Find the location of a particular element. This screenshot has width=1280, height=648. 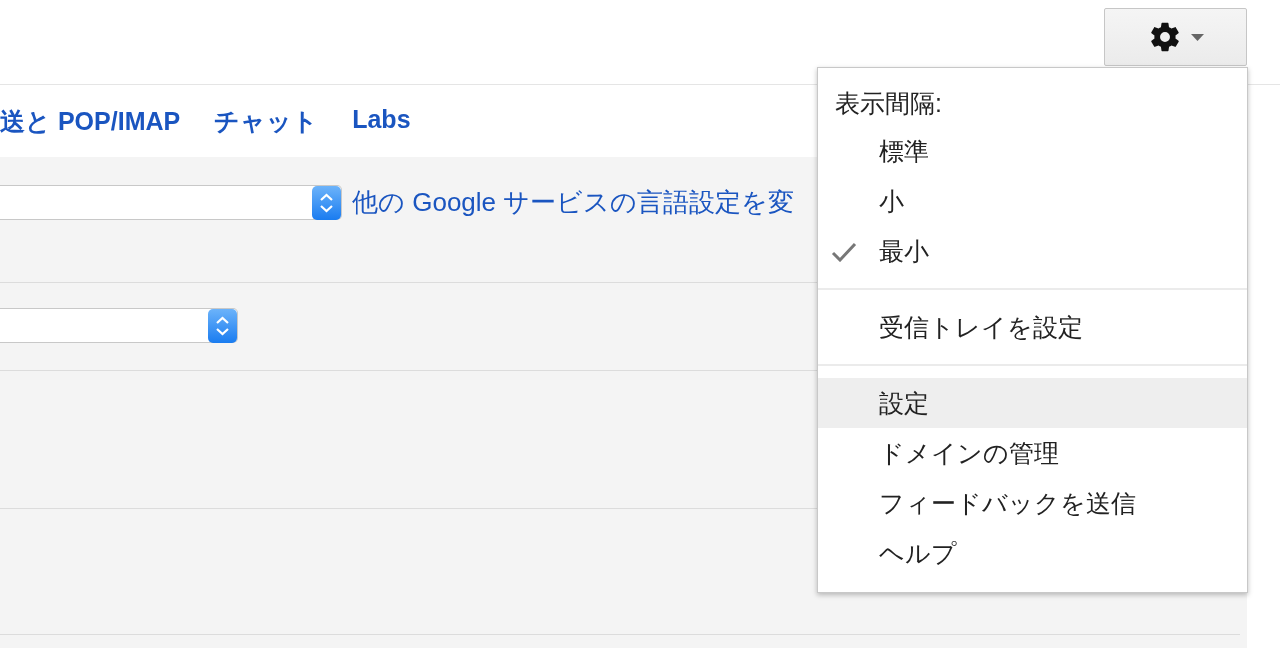

menu-heading: 表示間隔: is located at coordinates (888, 103).